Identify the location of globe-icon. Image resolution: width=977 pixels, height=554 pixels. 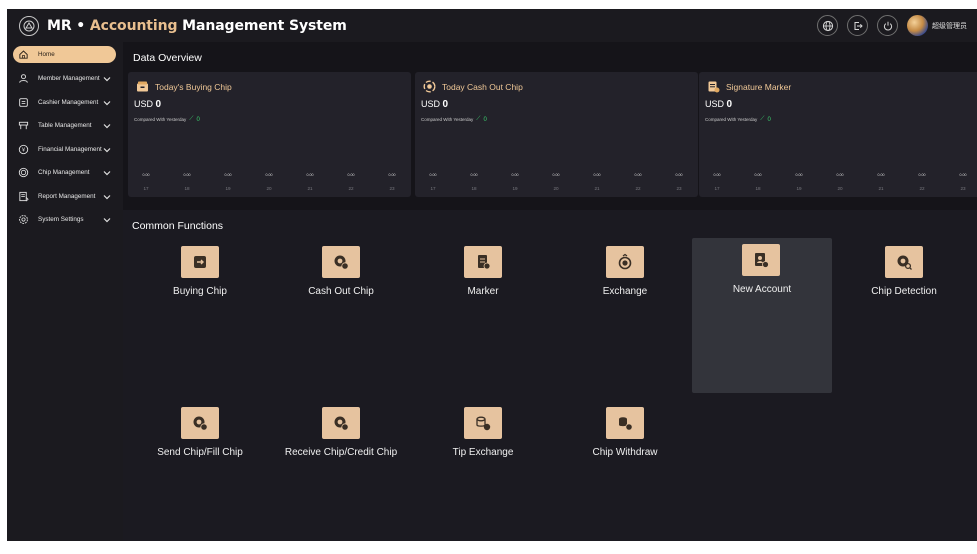
(827, 25).